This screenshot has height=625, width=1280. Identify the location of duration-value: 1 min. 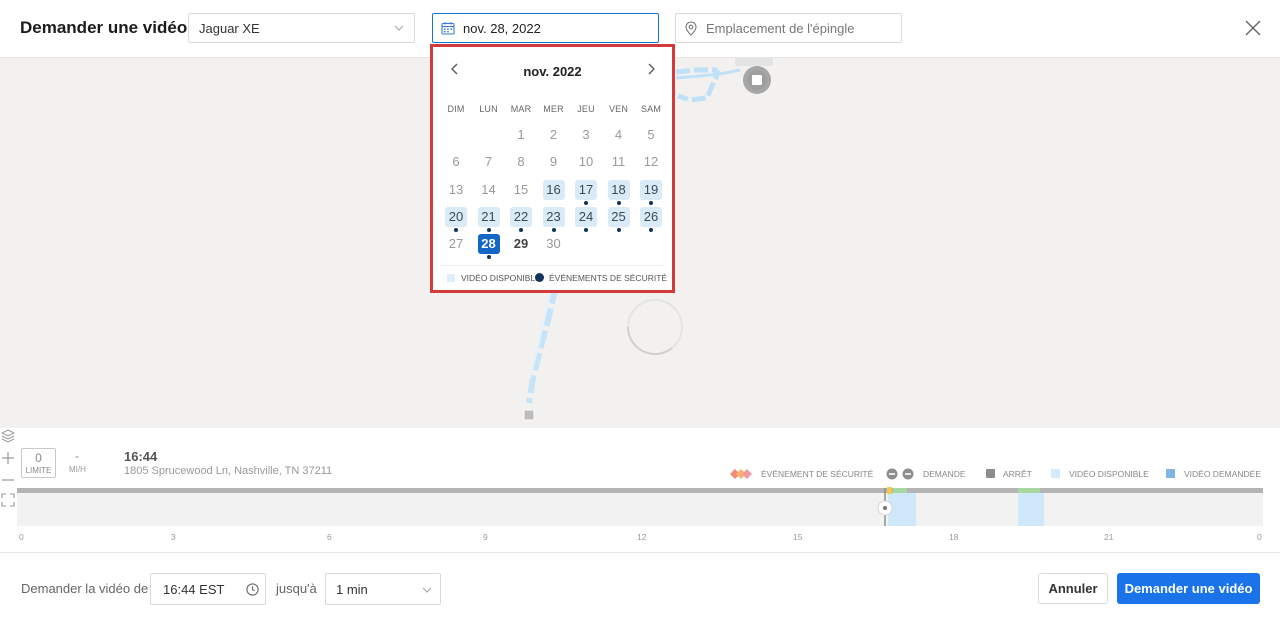
(352, 589).